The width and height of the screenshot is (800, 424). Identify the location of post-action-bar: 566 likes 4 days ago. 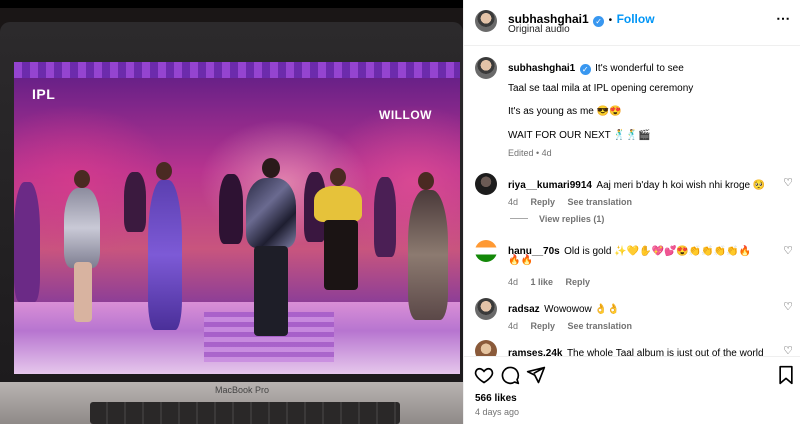
(632, 390).